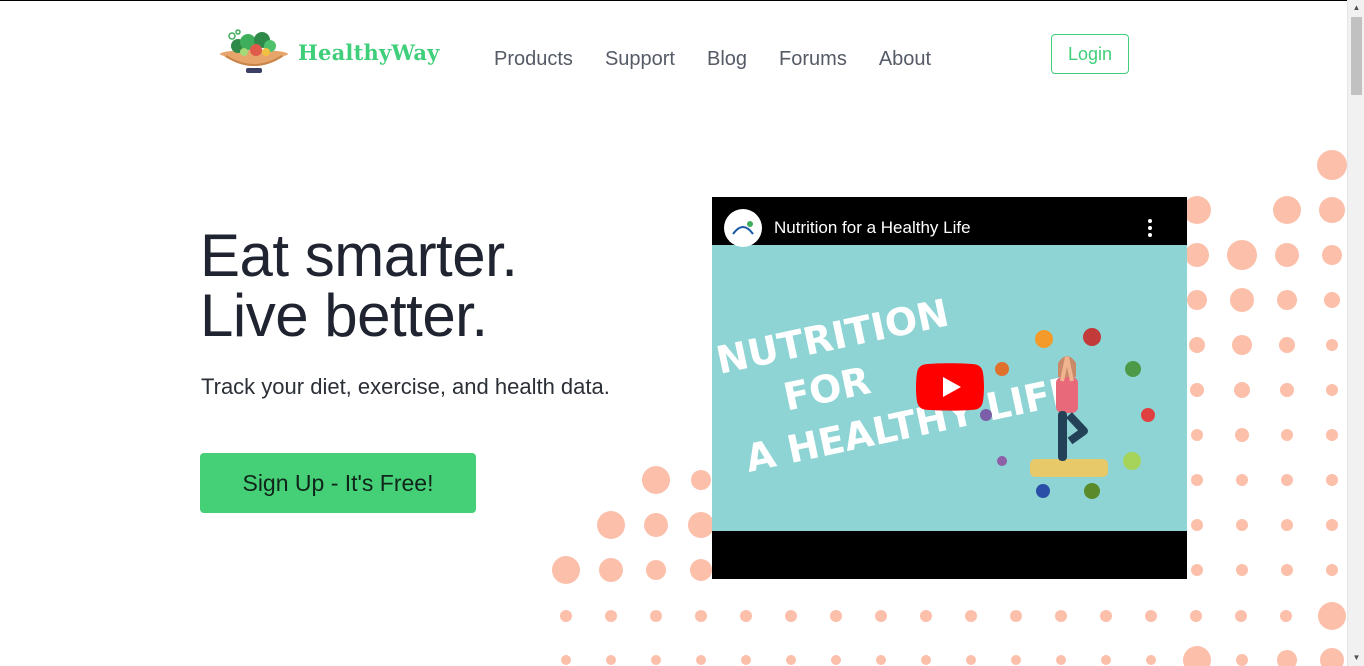  I want to click on more-options-icon, so click(1150, 230).